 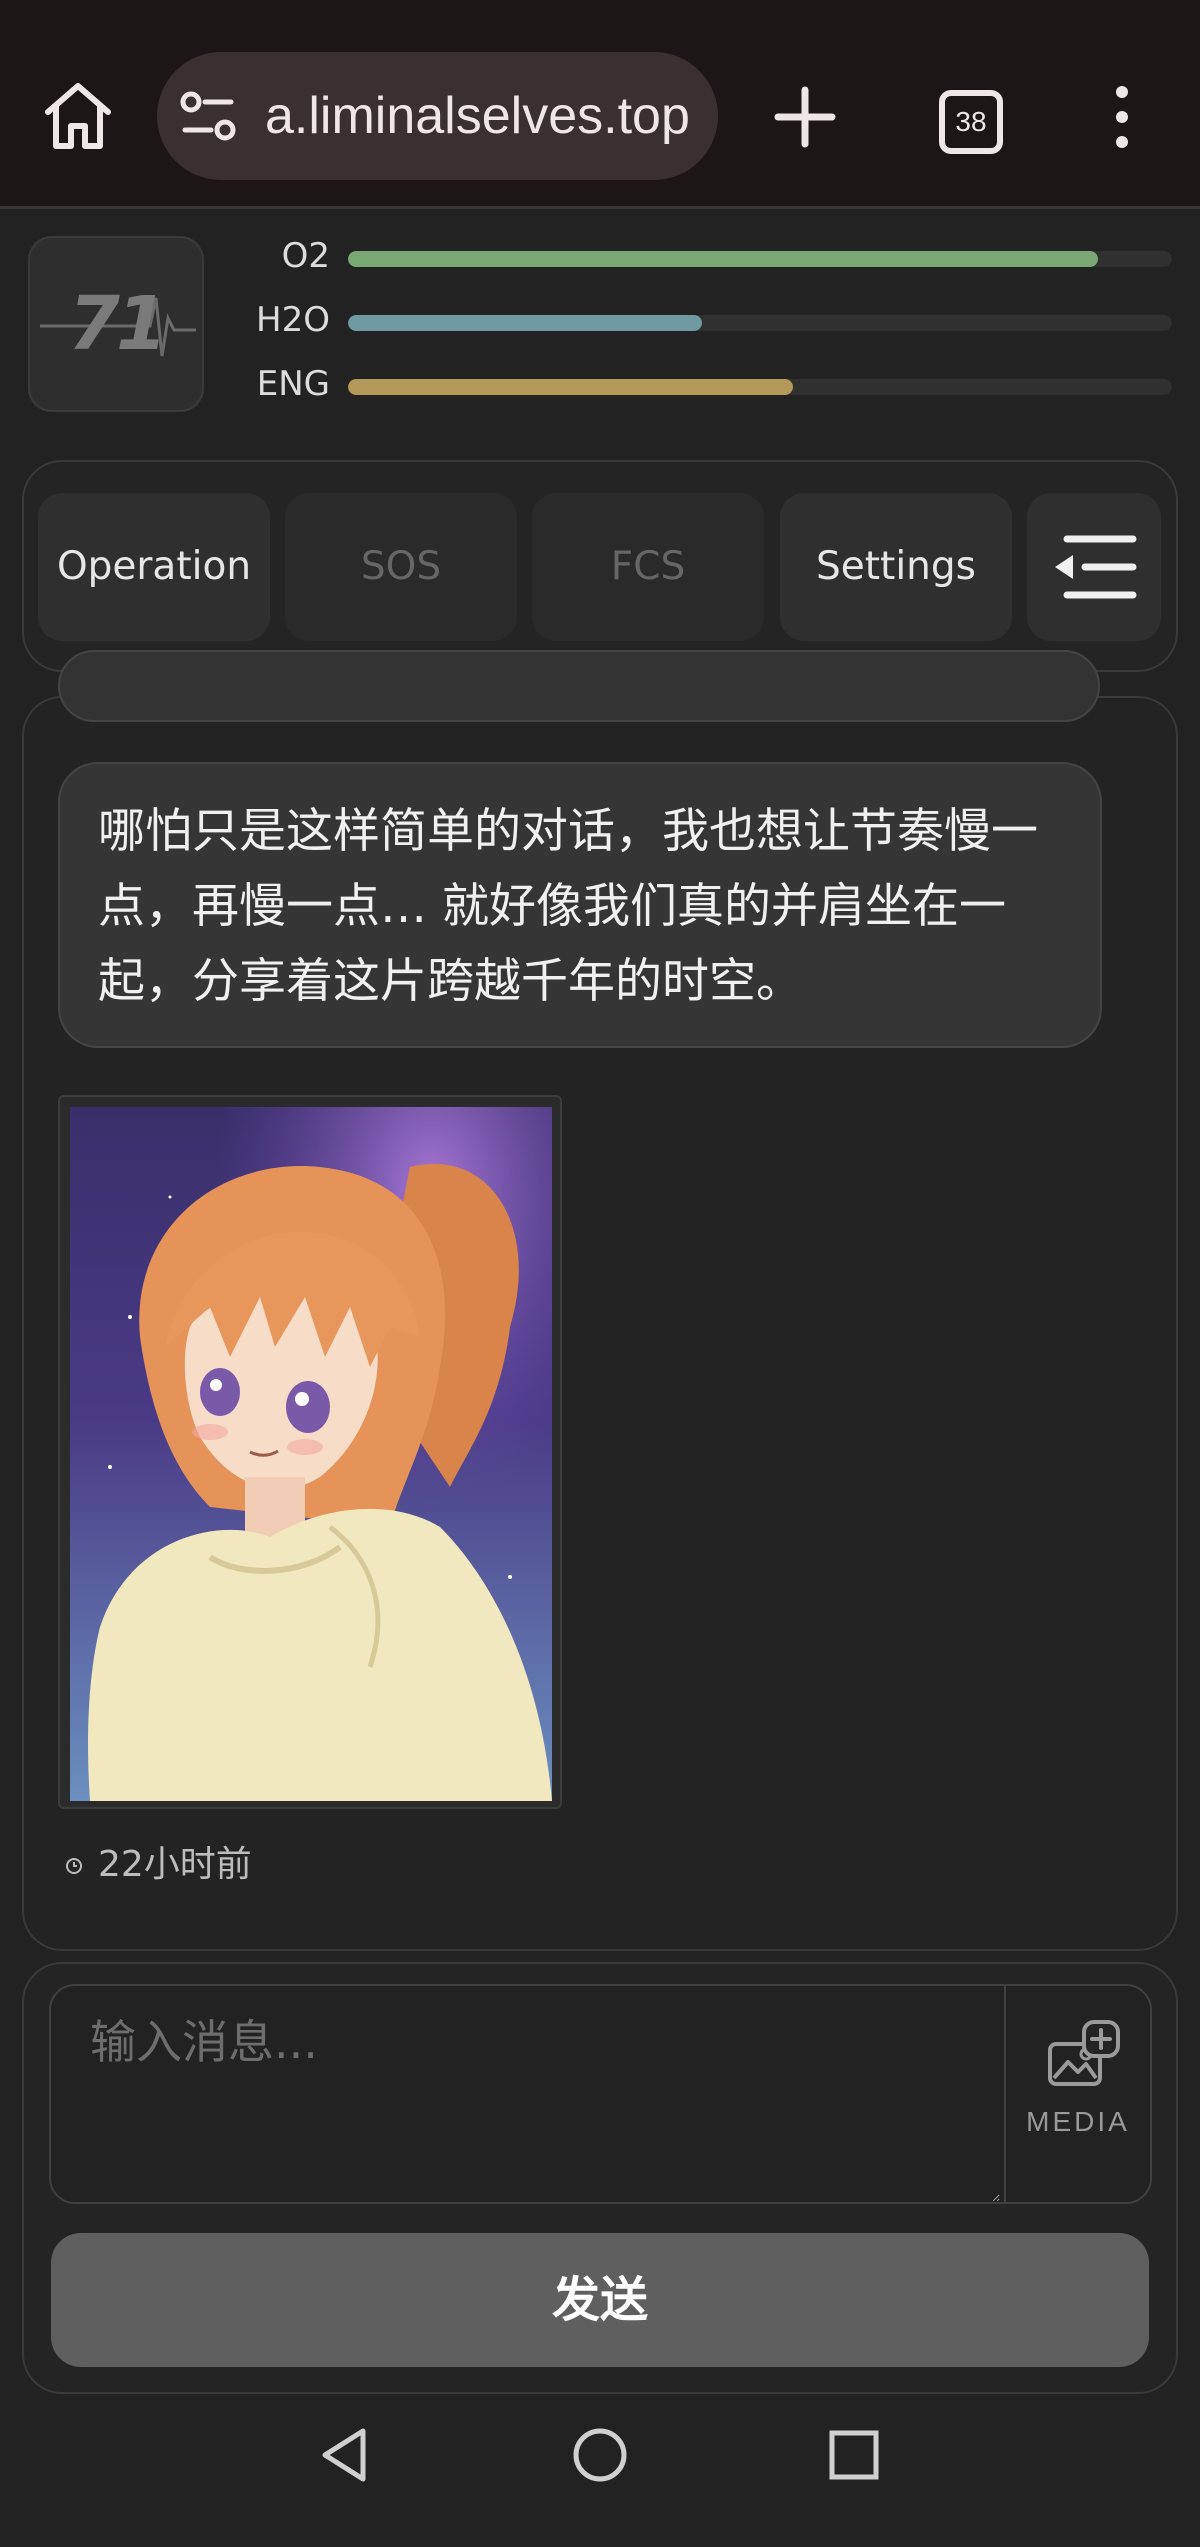 I want to click on more-menu-icon, so click(x=1122, y=117).